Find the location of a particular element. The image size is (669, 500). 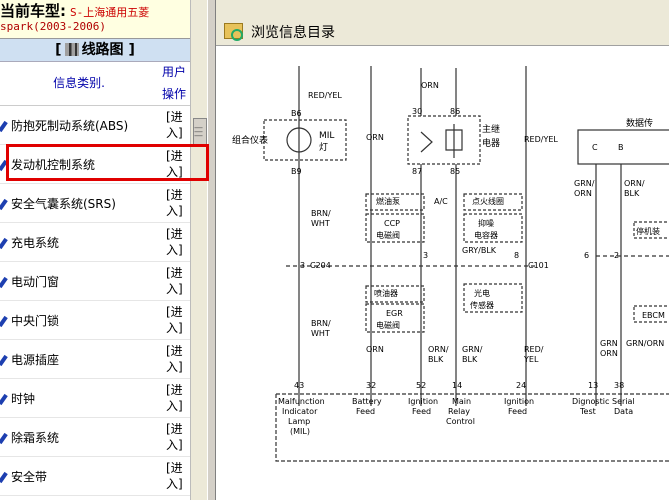

svg-text: GRN is located at coordinates (609, 343).